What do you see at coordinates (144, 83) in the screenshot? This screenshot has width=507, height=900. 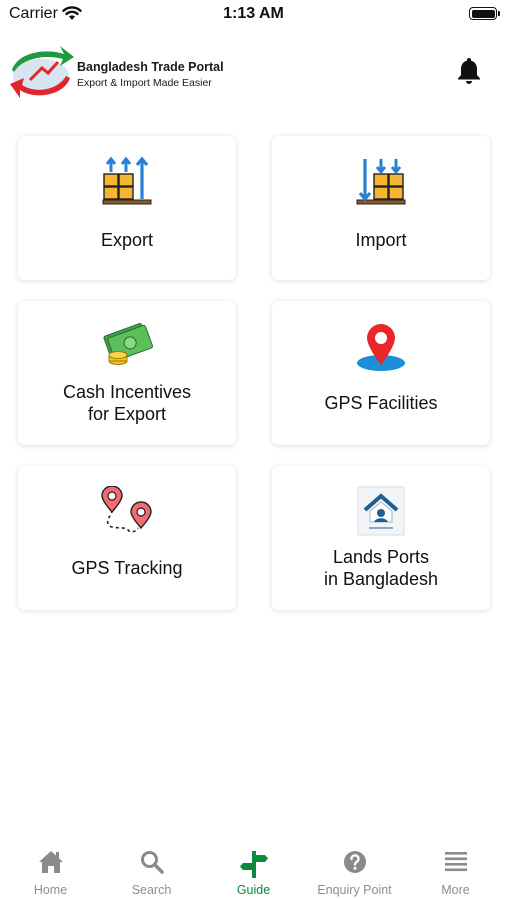 I see `brand-tagline: Export & Import Made Easier` at bounding box center [144, 83].